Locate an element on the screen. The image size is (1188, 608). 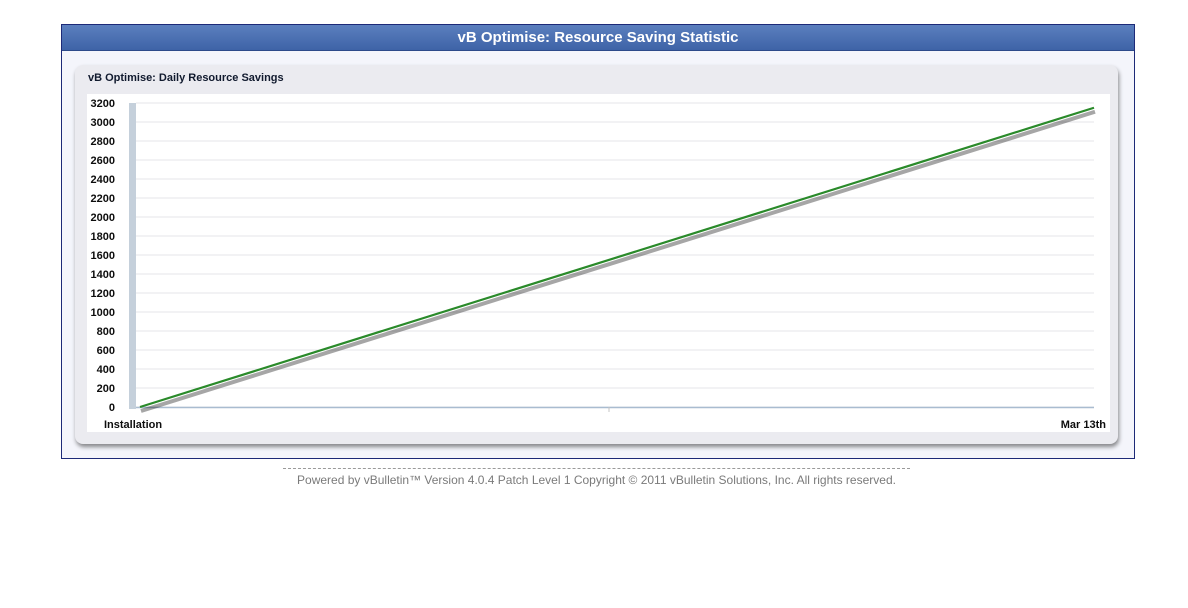
y-tick-label: 3000 is located at coordinates (103, 123).